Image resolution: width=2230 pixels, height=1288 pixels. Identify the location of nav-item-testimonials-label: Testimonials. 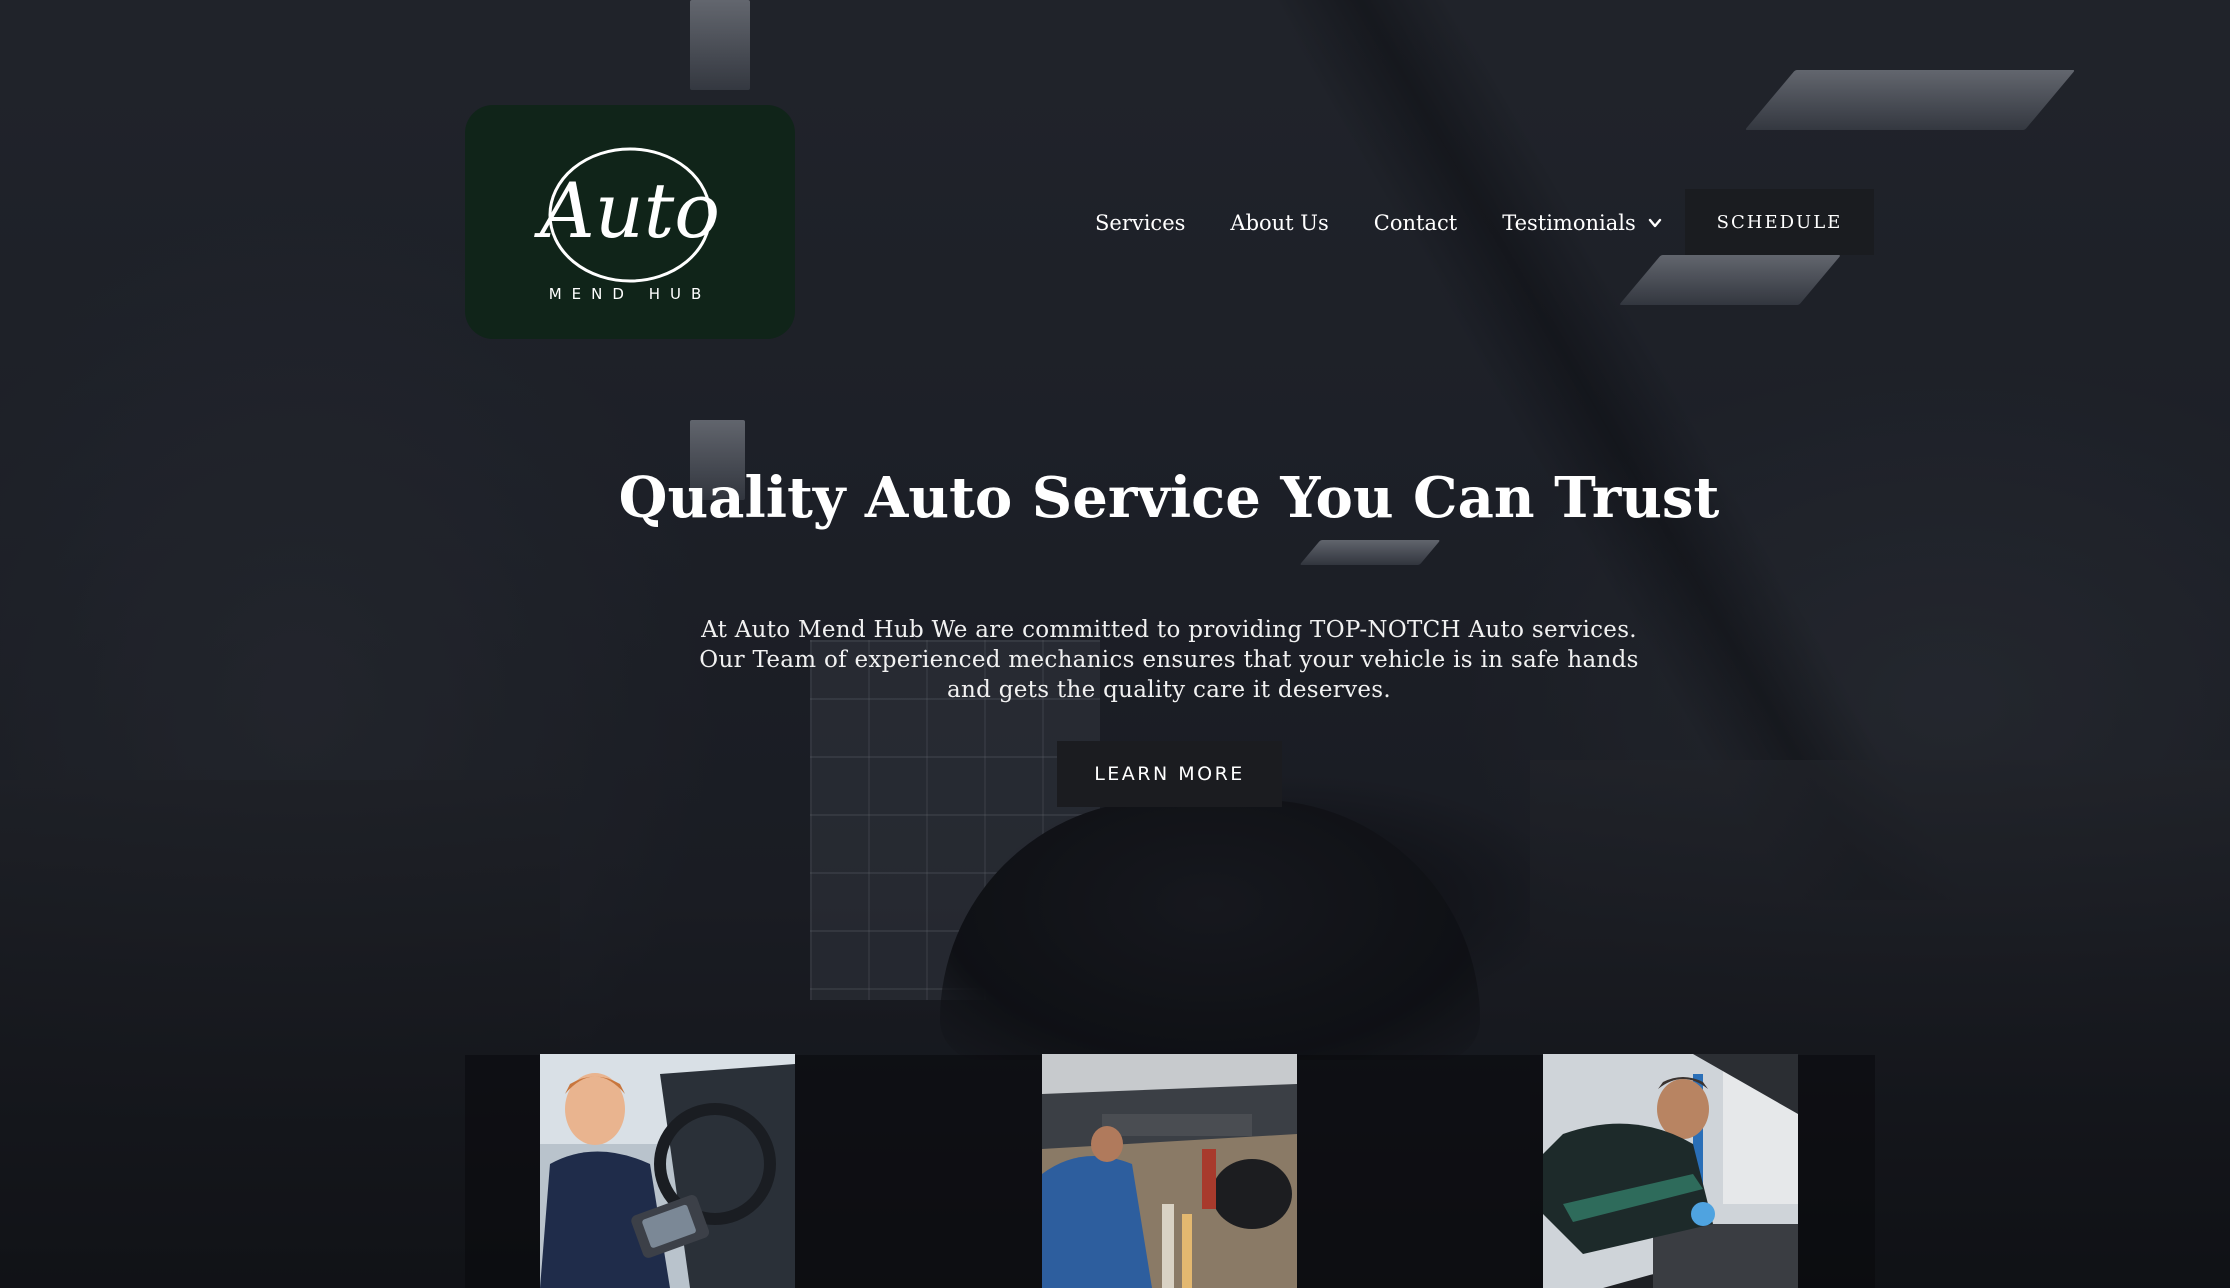
(1569, 223).